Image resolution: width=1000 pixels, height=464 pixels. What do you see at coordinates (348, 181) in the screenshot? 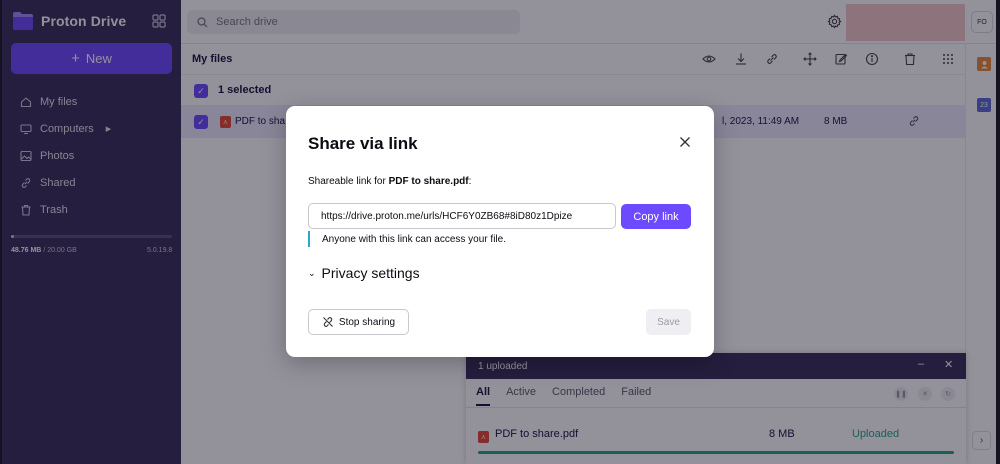
I see `label-prefix: Shareable link for` at bounding box center [348, 181].